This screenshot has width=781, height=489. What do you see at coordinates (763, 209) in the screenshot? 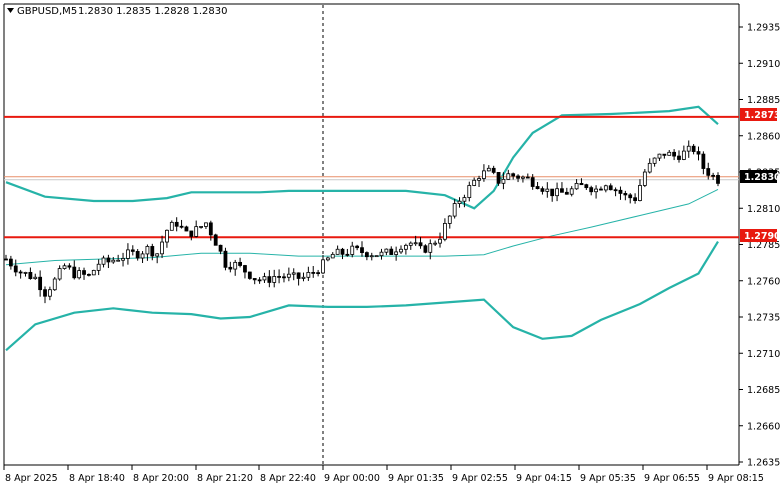
I see `y-tick-label: 1.2810` at bounding box center [763, 209].